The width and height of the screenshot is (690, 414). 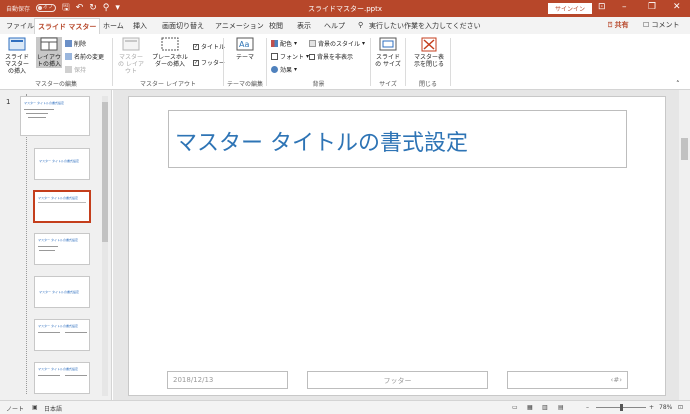 What do you see at coordinates (561, 407) in the screenshot?
I see `slideshow-icon: ▤` at bounding box center [561, 407].